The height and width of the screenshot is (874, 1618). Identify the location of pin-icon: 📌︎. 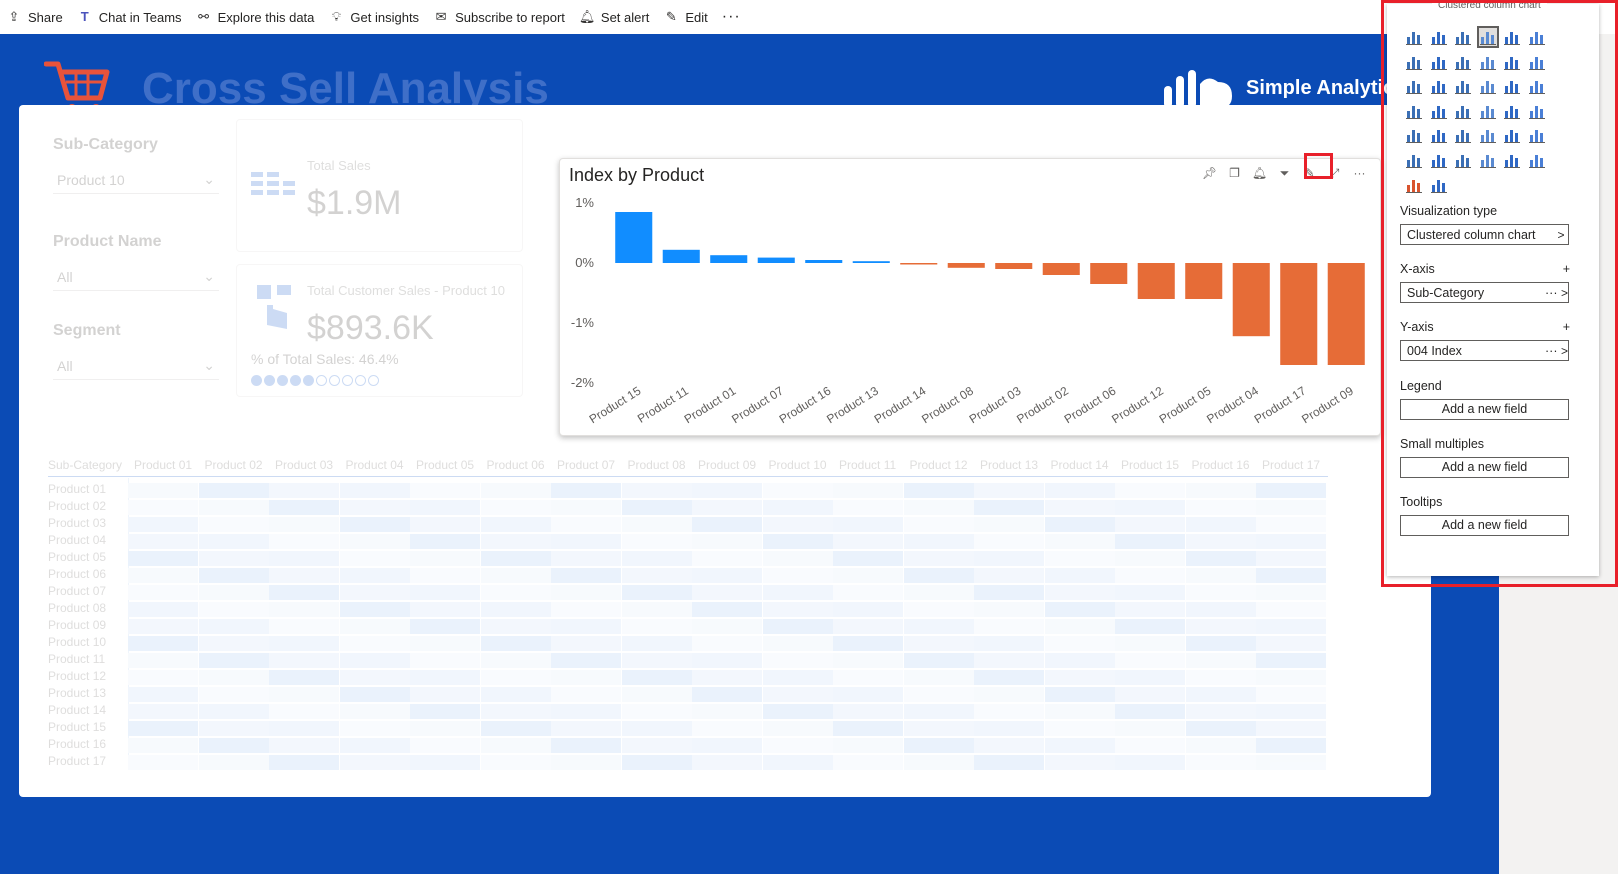
(1209, 173).